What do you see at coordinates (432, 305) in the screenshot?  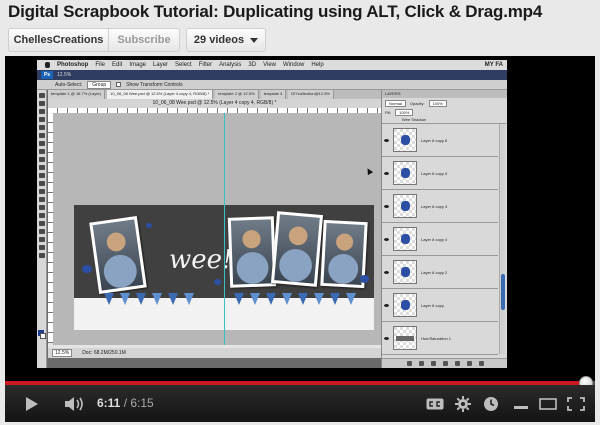 I see `layer-name: Layer 8 copy` at bounding box center [432, 305].